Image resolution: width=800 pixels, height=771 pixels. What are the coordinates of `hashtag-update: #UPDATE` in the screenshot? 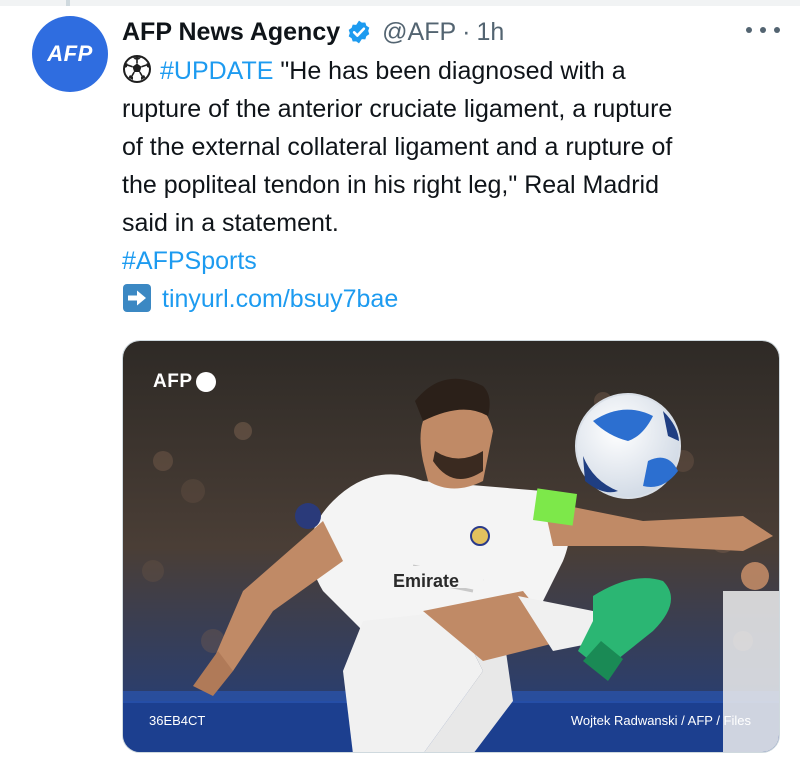 It's located at (216, 71).